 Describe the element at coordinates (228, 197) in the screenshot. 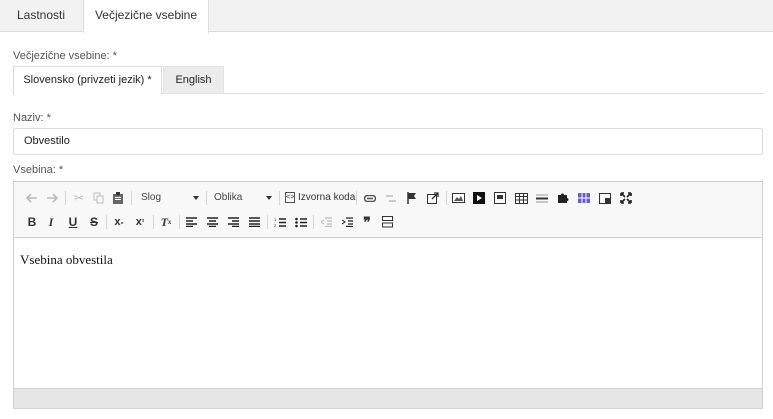

I see `format-combo-label: Oblika` at that location.